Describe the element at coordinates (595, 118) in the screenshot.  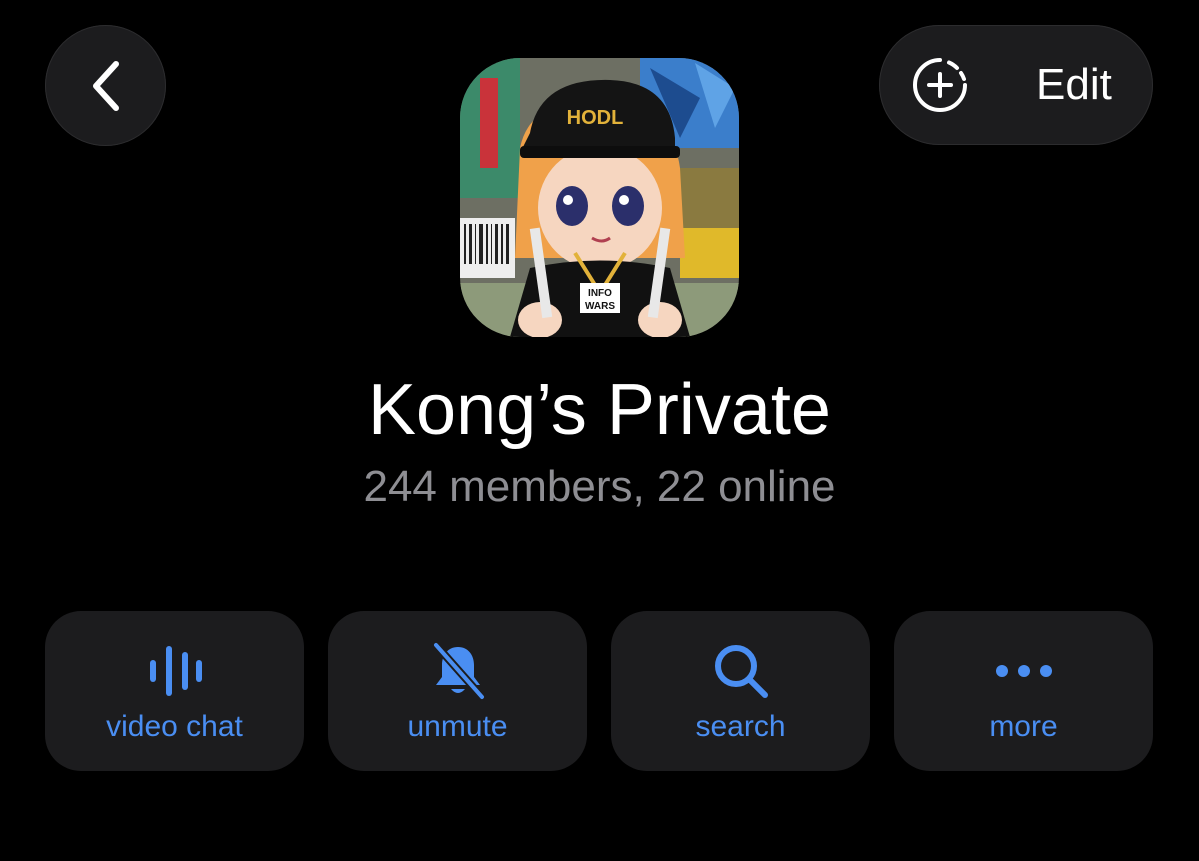
I see `svg-text: HODL` at that location.